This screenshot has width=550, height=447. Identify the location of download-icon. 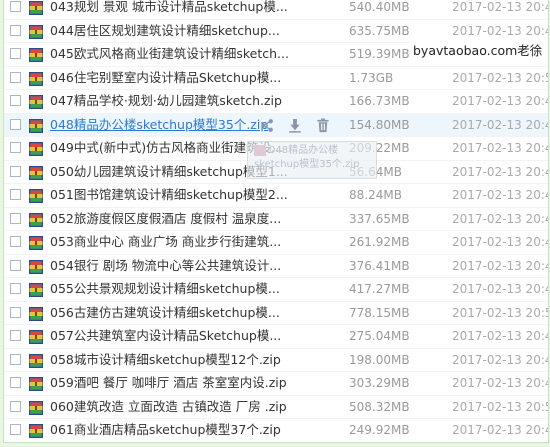
(295, 125).